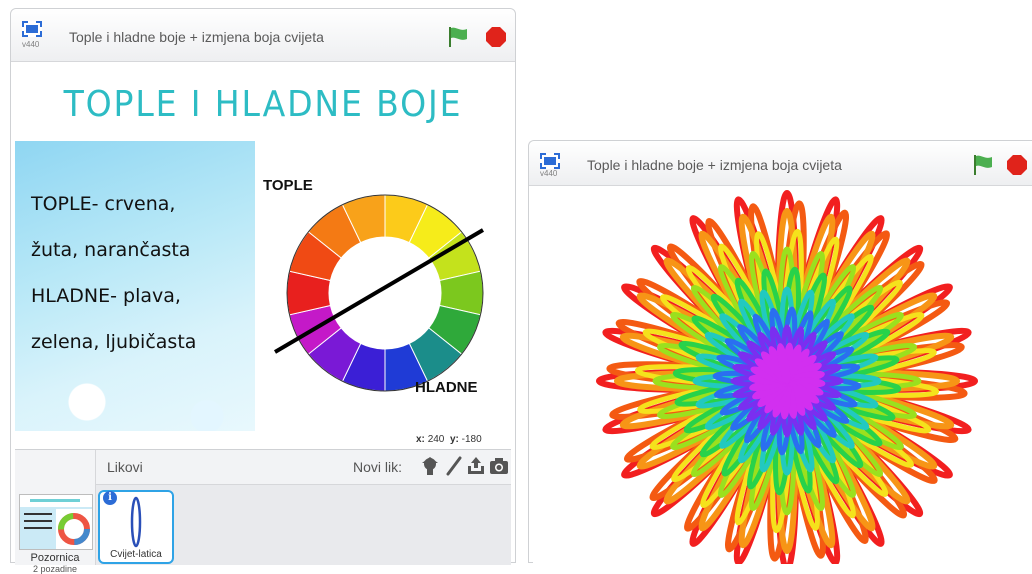 The width and height of the screenshot is (1032, 574). What do you see at coordinates (56, 522) in the screenshot?
I see `stage-thumbnail` at bounding box center [56, 522].